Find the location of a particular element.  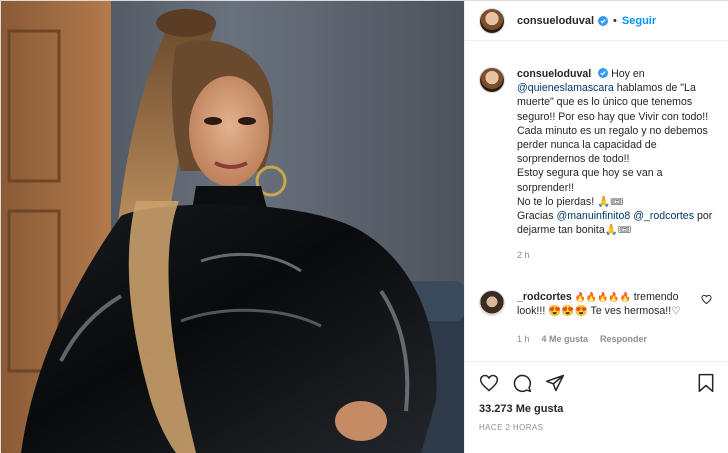

follow-button: Seguir is located at coordinates (639, 21).